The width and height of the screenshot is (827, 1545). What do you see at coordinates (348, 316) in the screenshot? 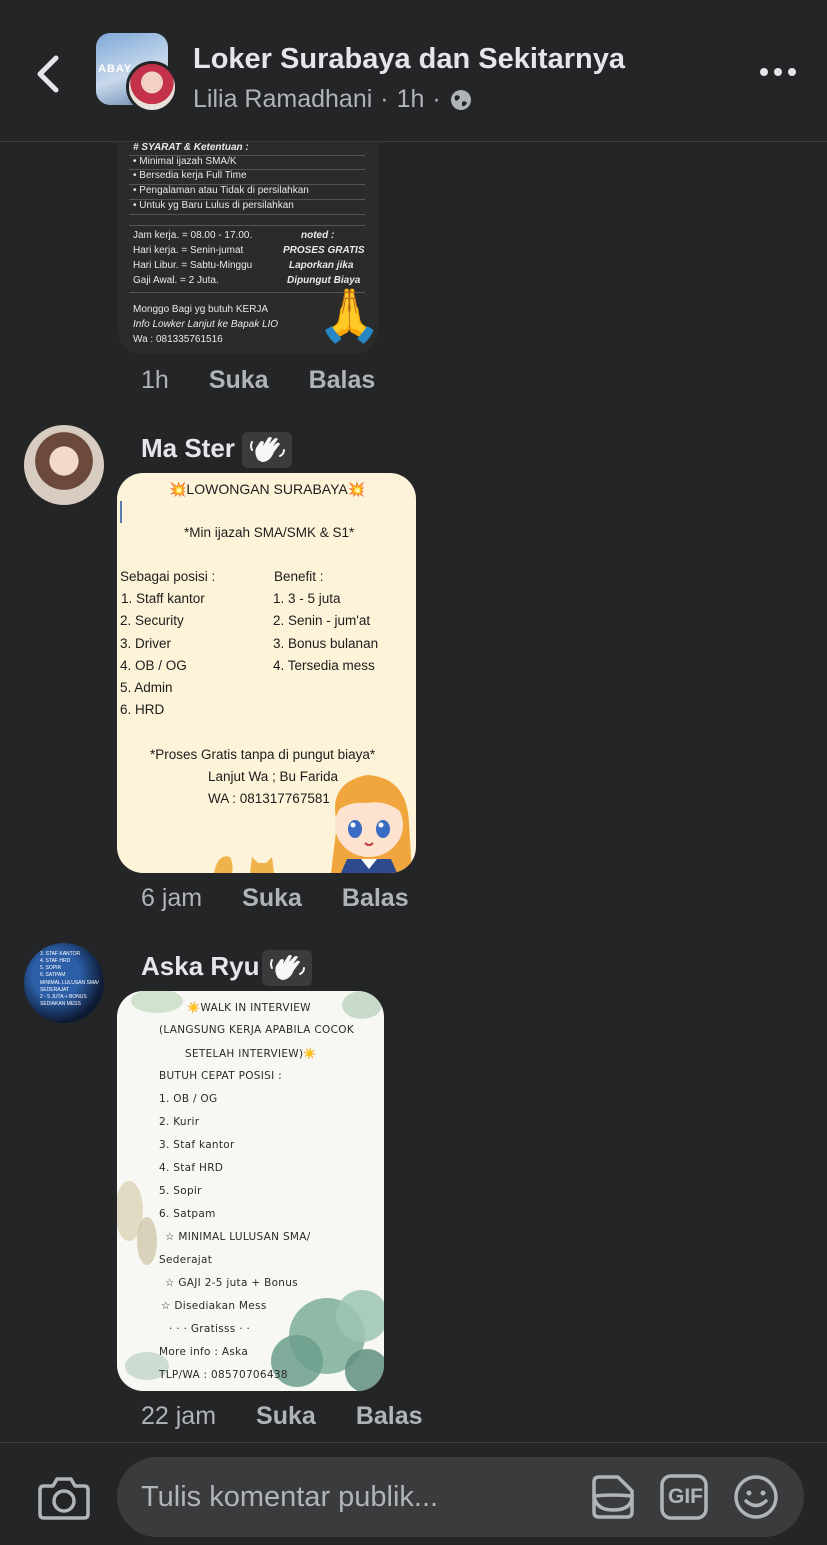
I see `praying-hands-emoji: 🙏` at bounding box center [348, 316].